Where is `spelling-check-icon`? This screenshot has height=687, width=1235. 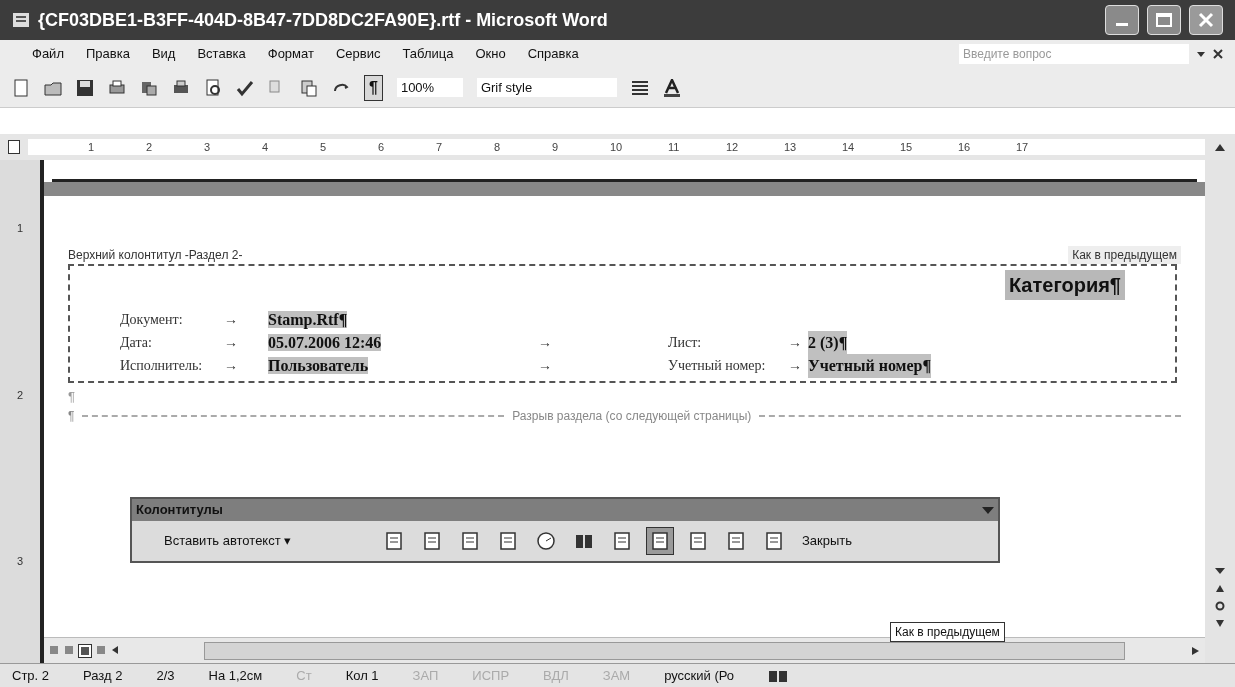 spelling-check-icon is located at coordinates (245, 87).